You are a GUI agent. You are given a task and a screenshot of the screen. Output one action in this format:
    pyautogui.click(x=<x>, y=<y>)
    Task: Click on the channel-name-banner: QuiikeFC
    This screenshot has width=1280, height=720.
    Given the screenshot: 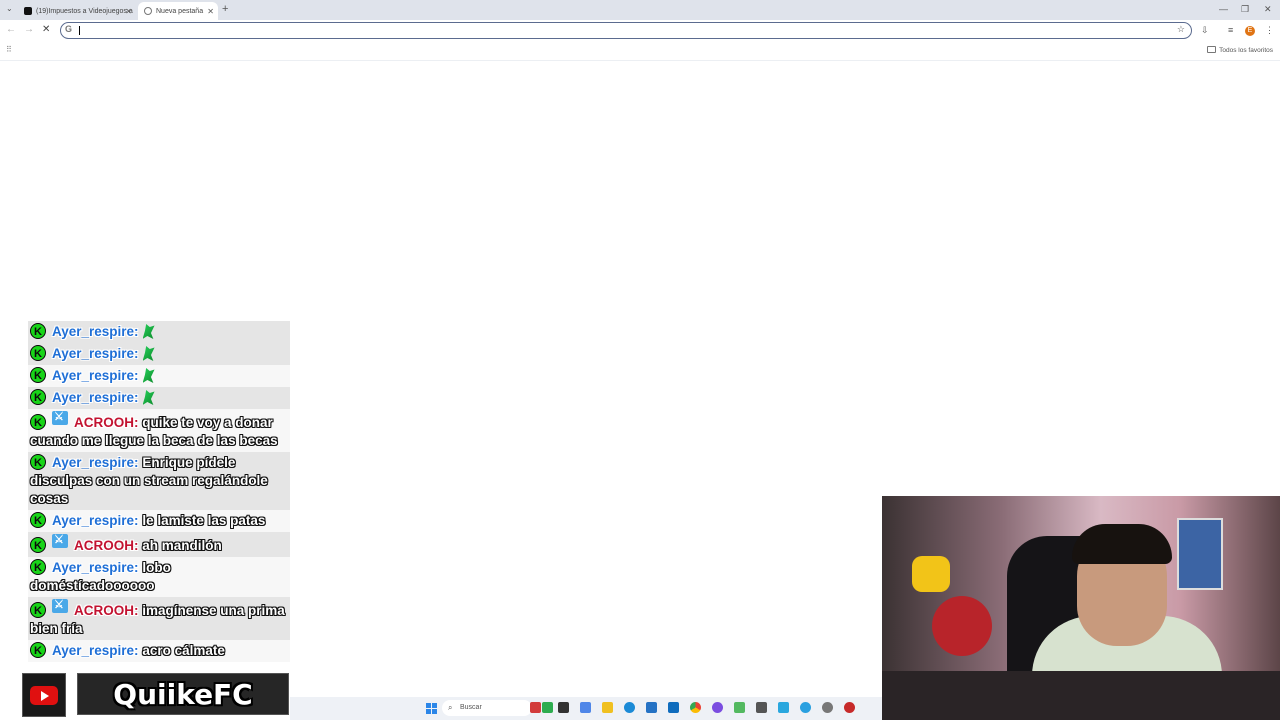 What is the action you would take?
    pyautogui.click(x=183, y=694)
    